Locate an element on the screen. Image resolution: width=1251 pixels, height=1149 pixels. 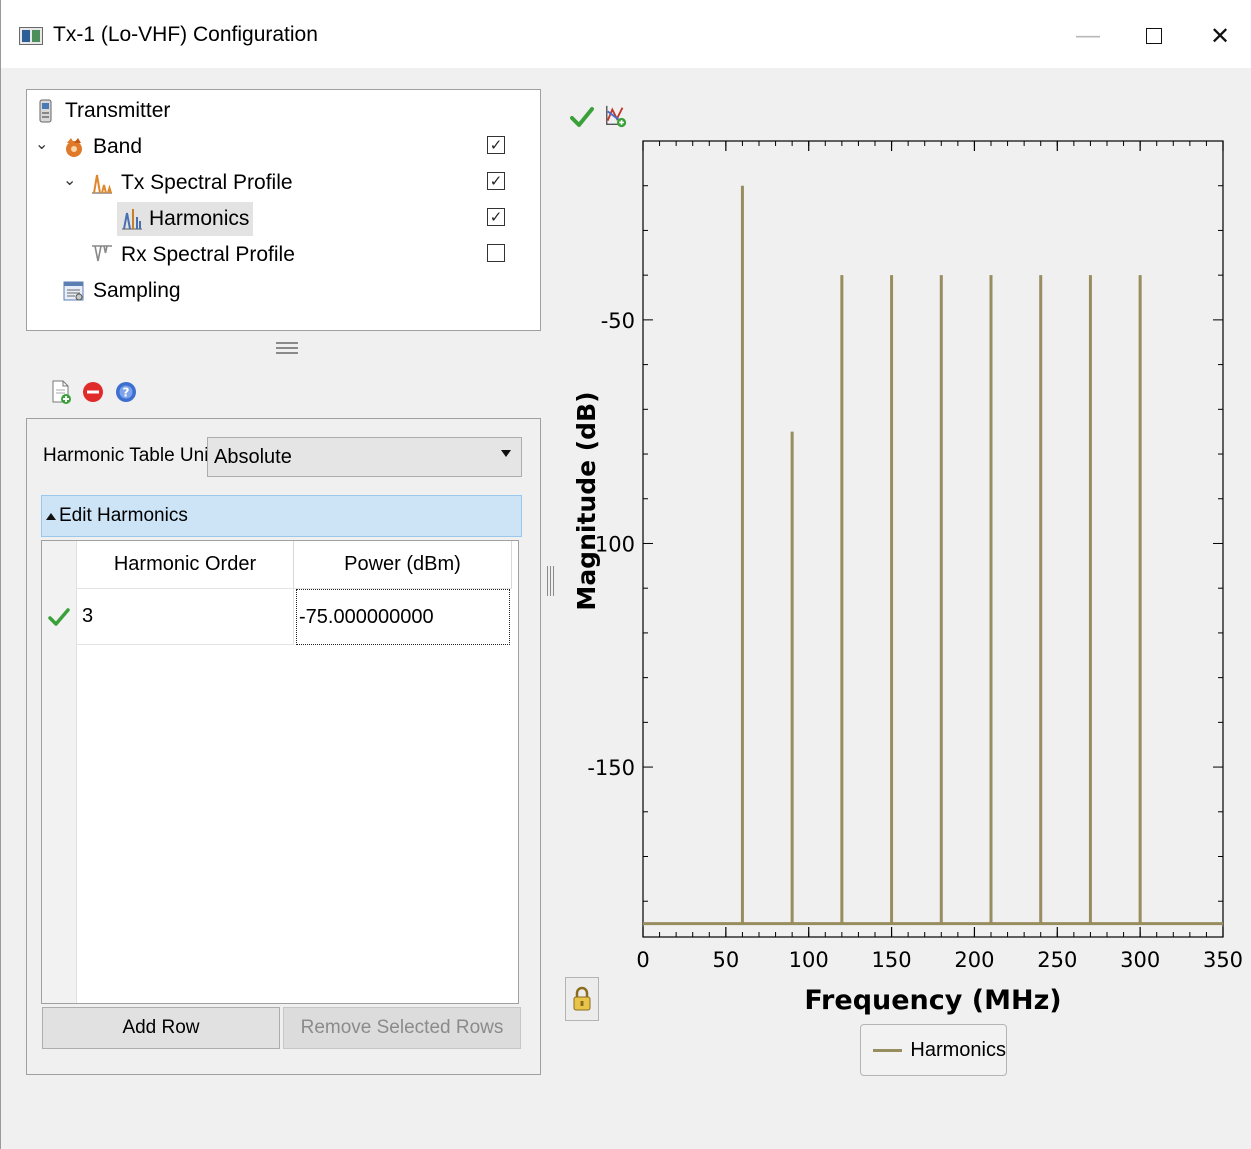
y-axis-label: Magnitude (dB) is located at coordinates (586, 500).